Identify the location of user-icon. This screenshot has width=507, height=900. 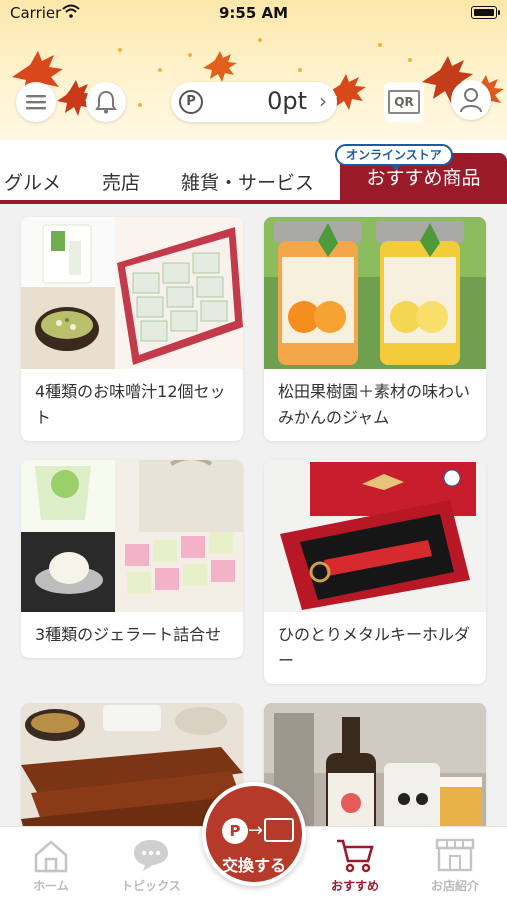
(471, 100).